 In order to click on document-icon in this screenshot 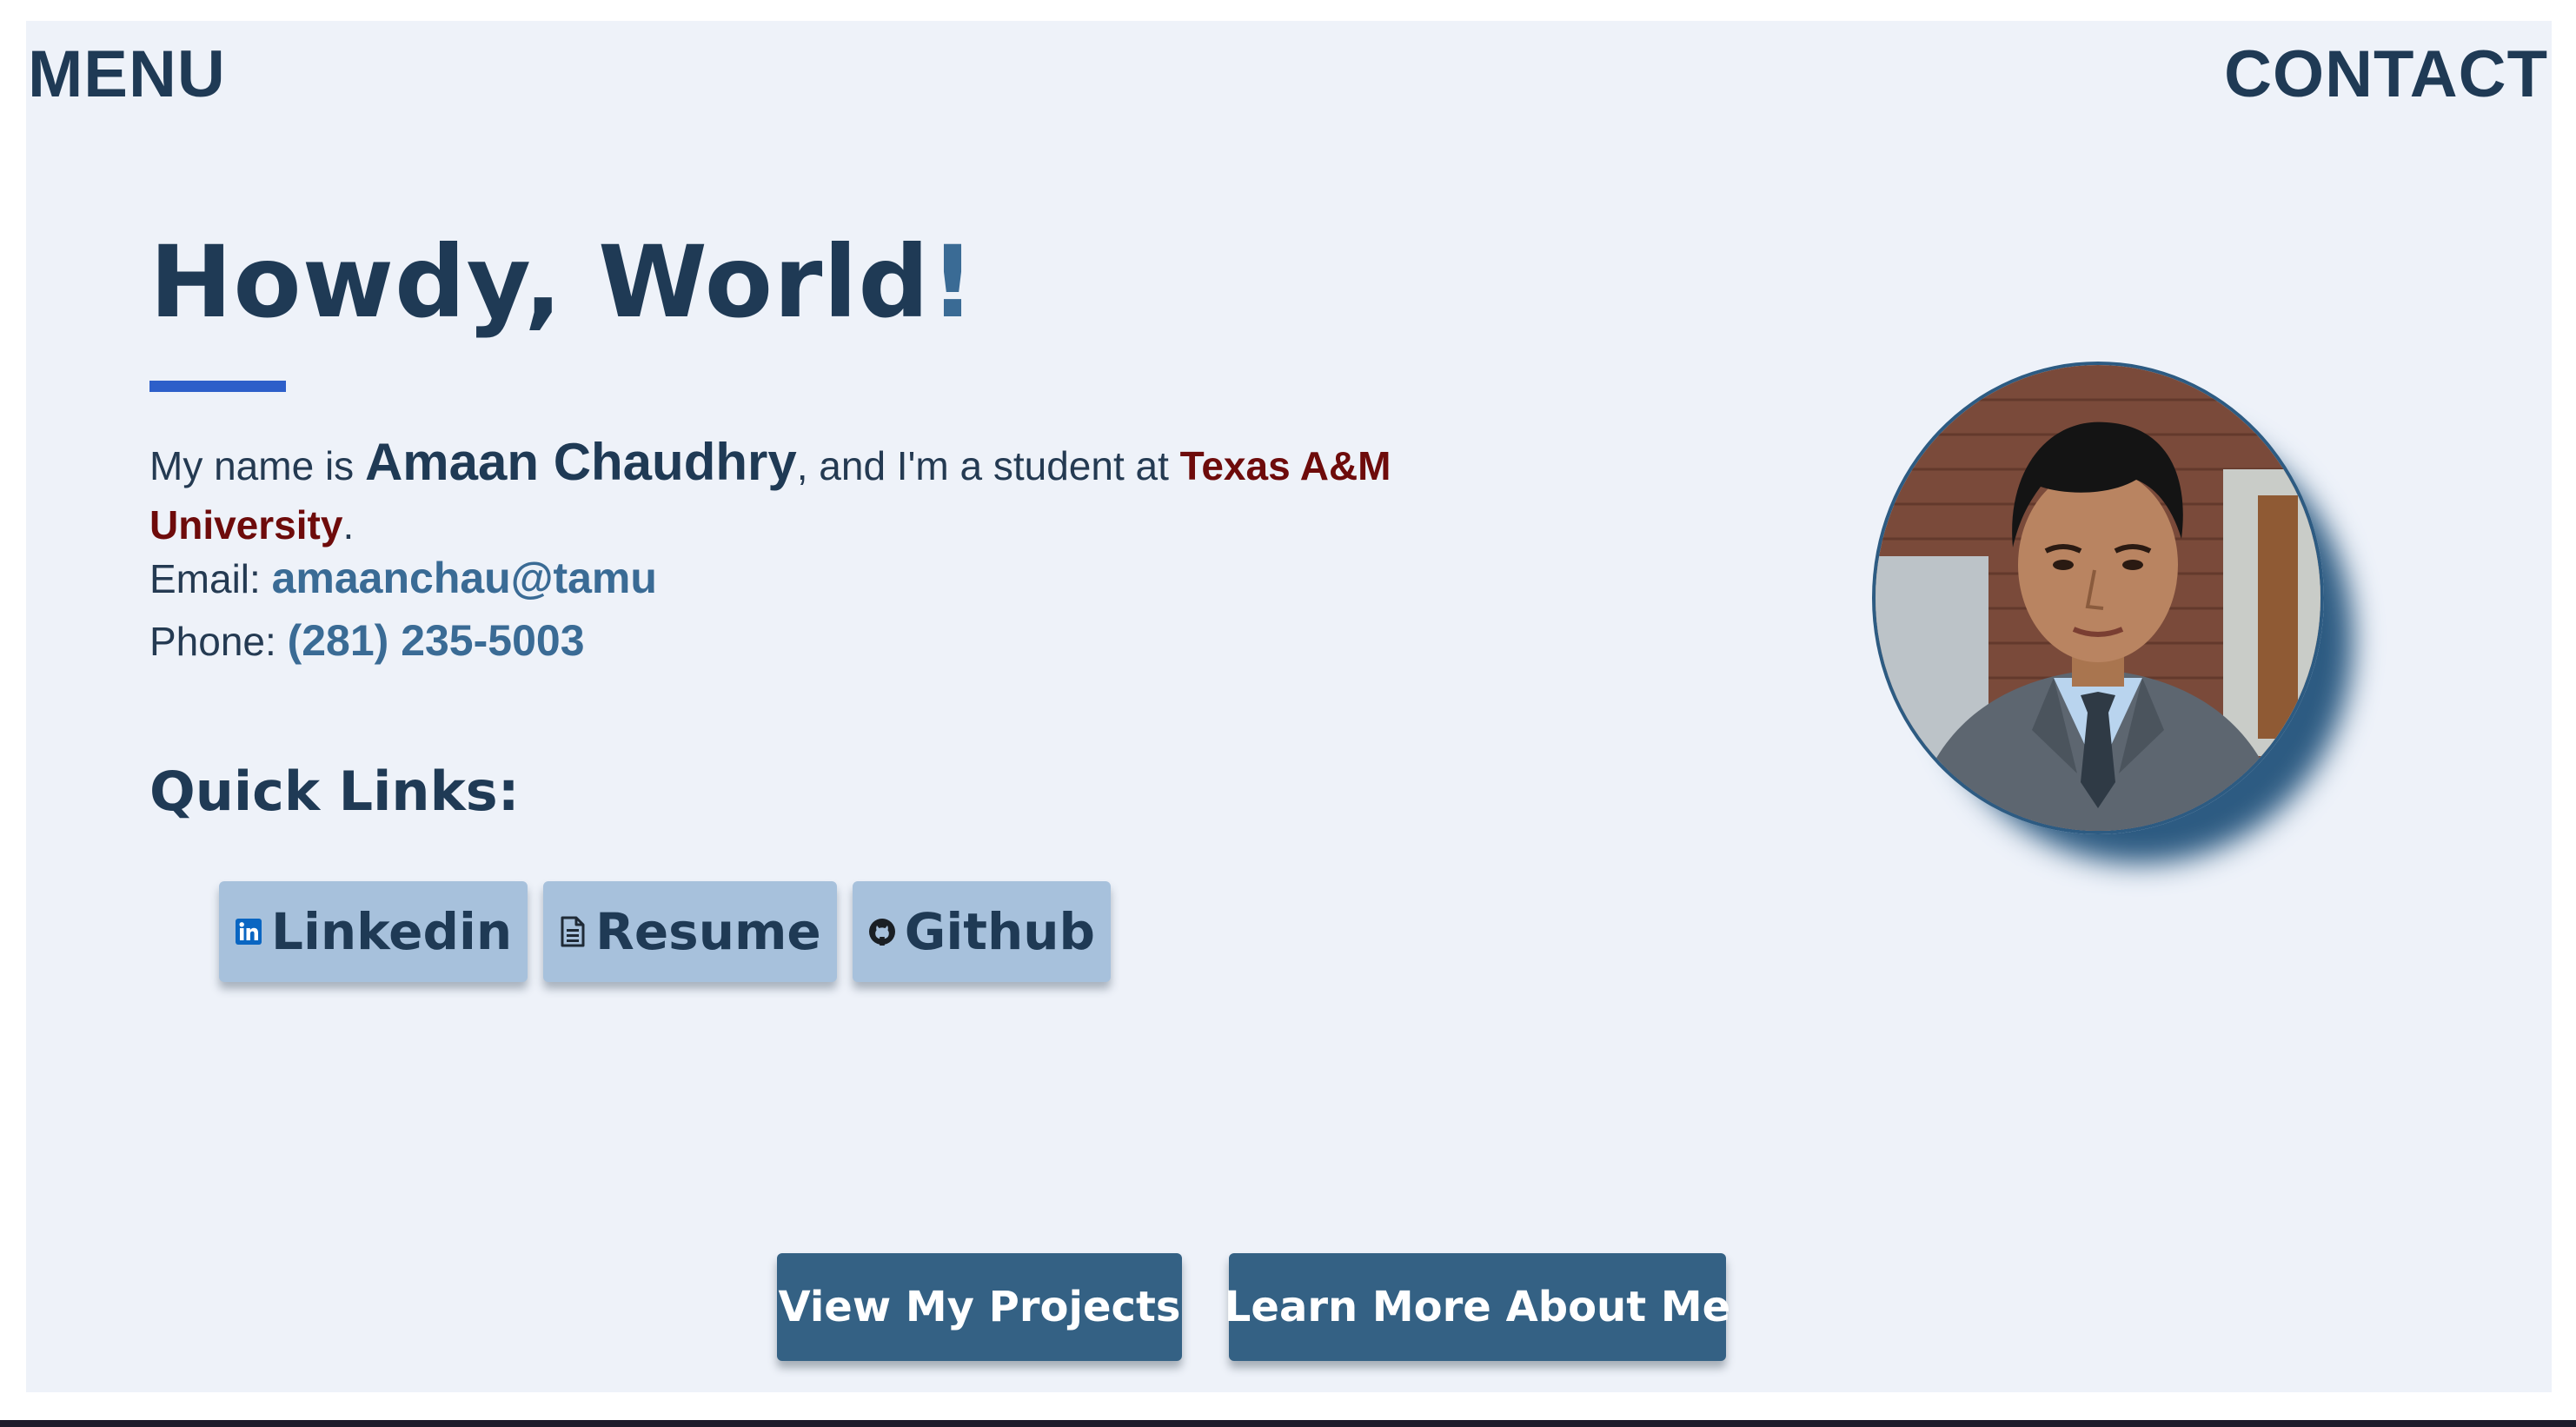, I will do `click(572, 931)`.